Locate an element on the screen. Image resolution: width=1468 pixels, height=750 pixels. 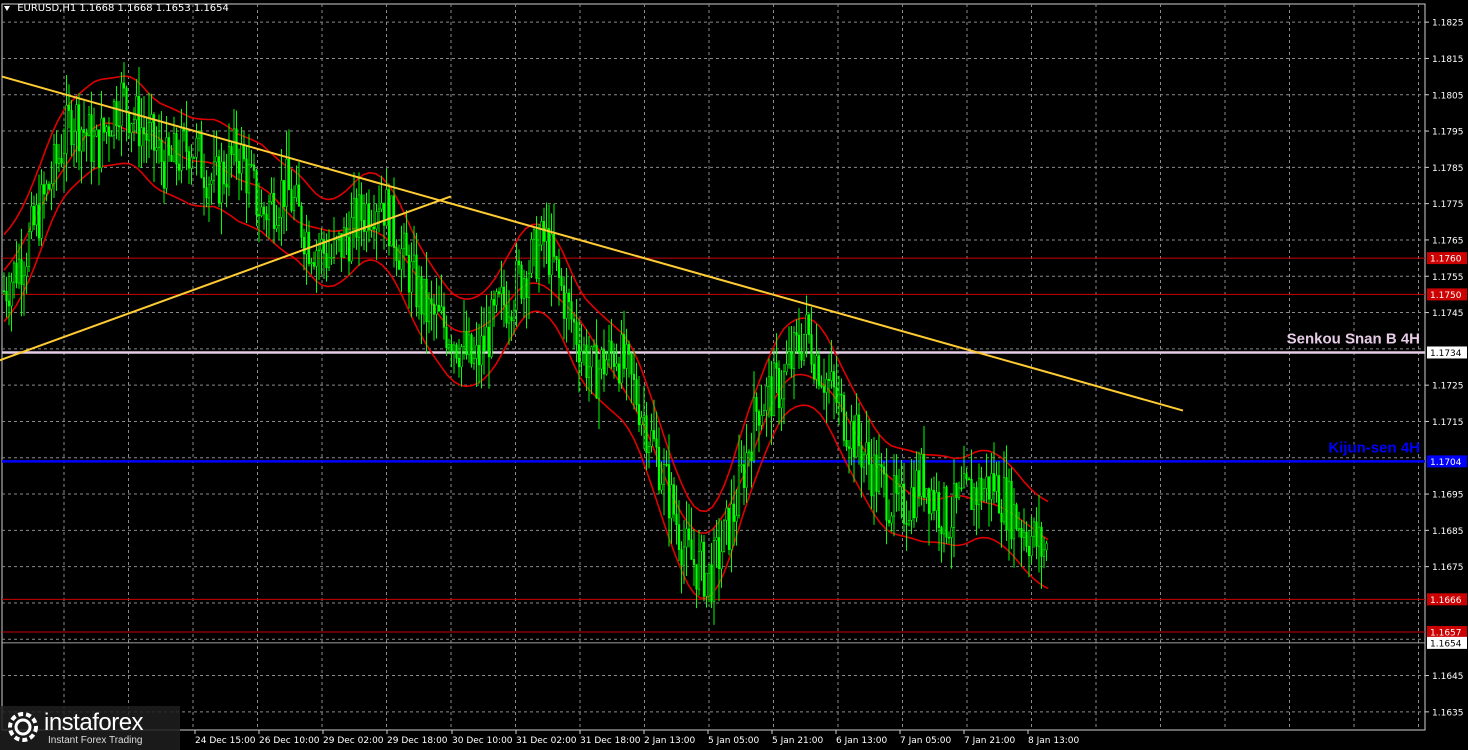
y-tick-label: 1.1785 is located at coordinates (1448, 169).